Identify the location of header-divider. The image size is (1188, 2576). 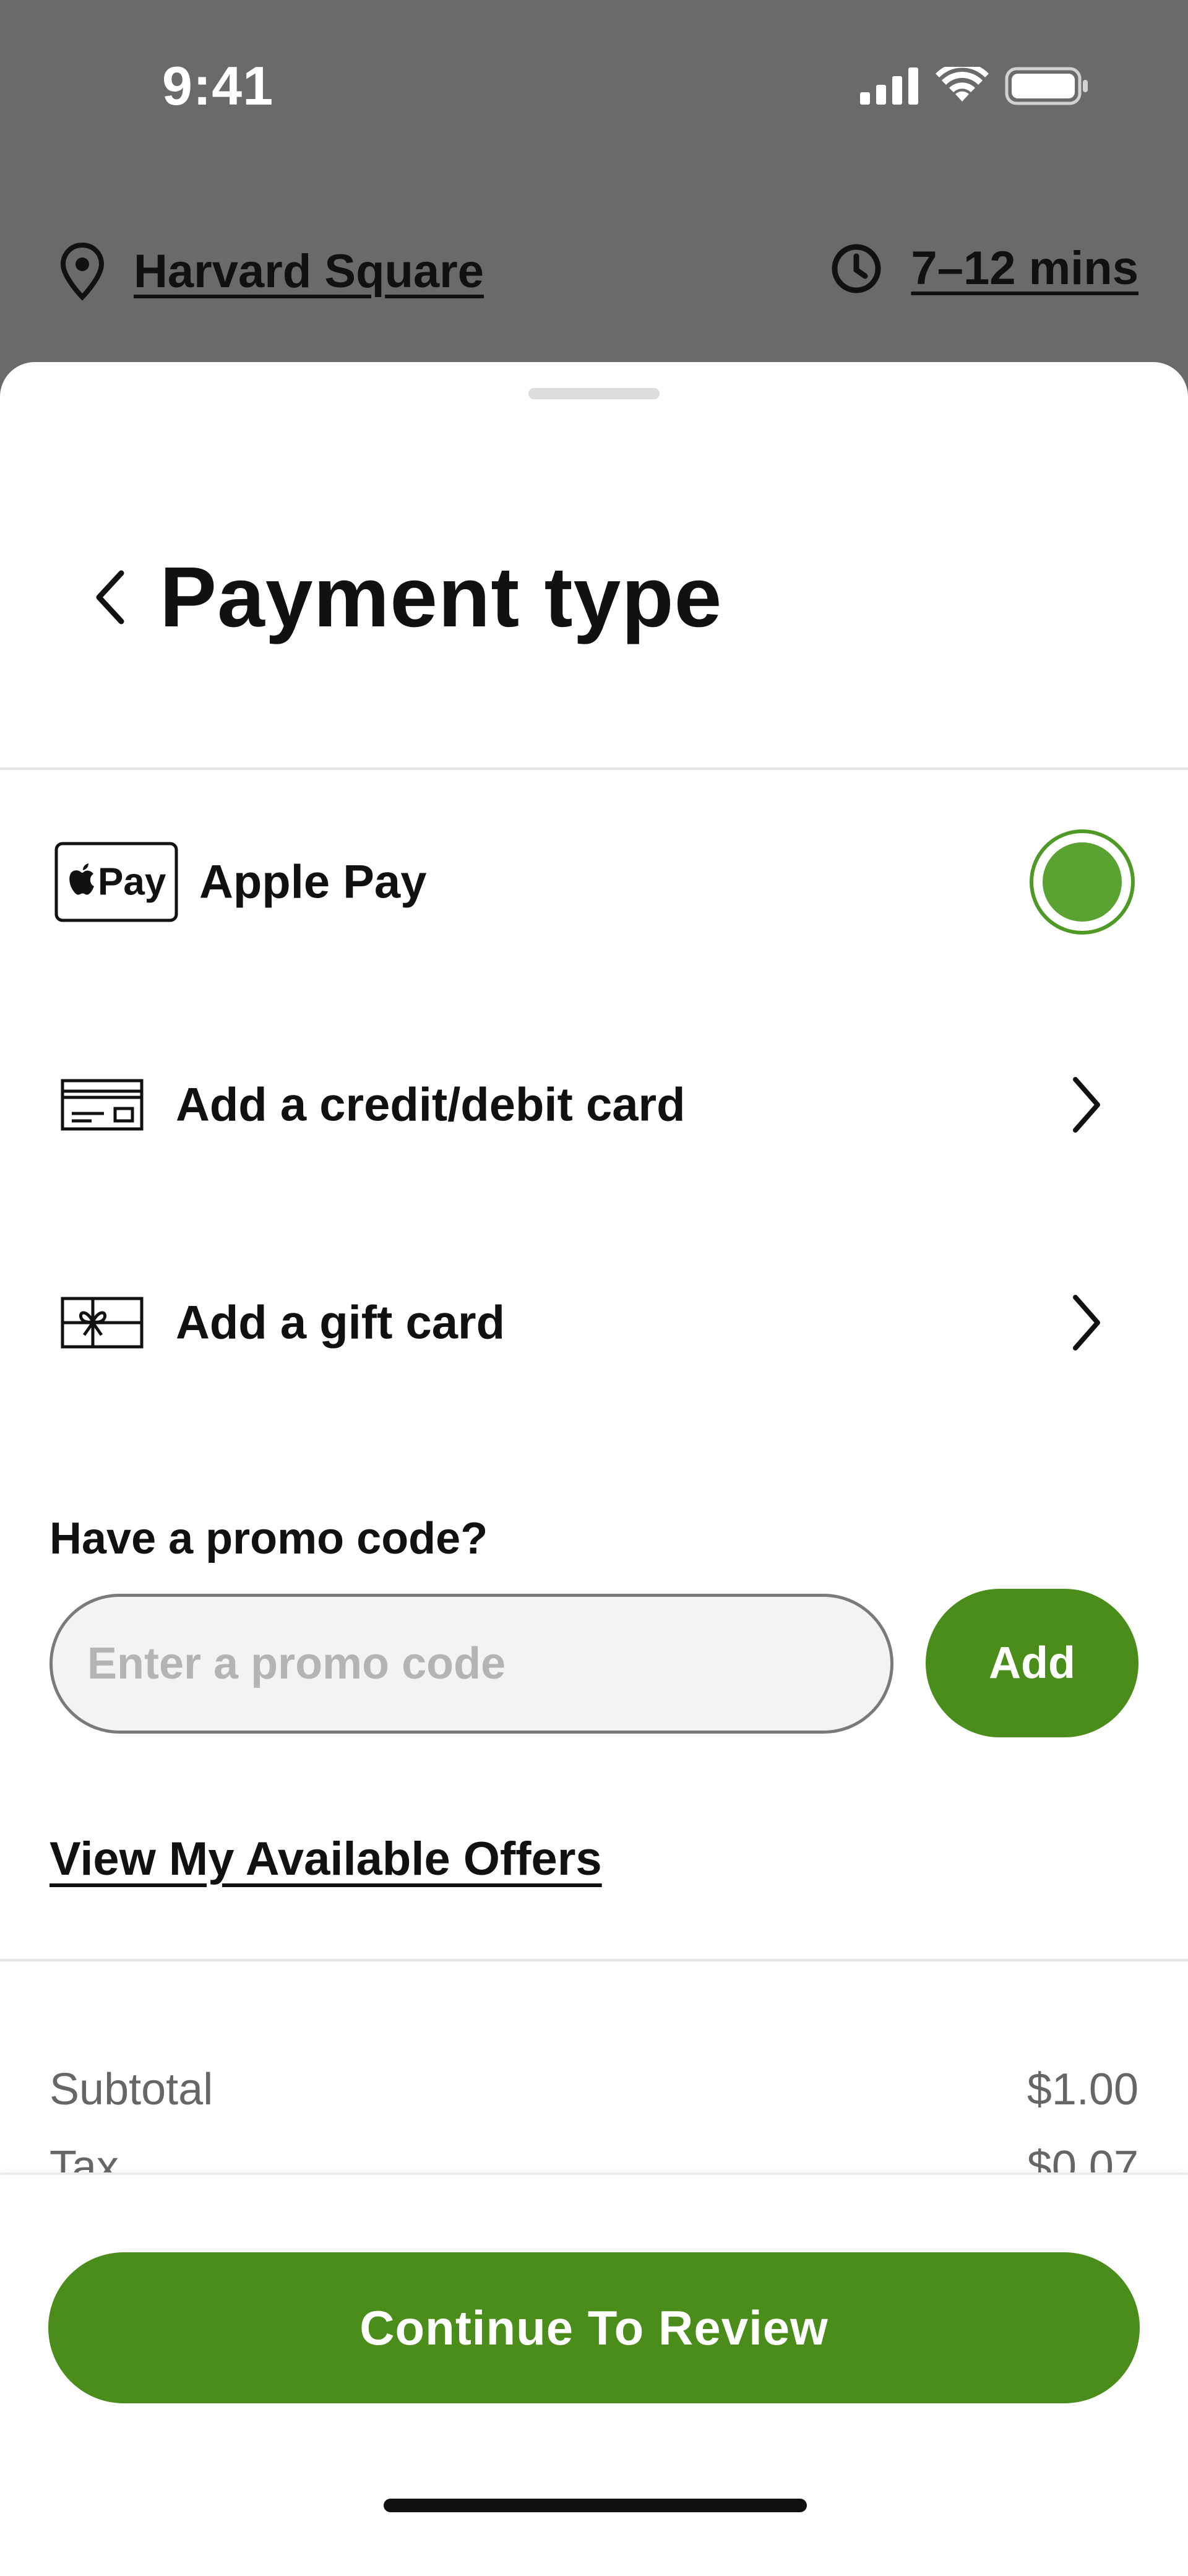
(594, 768).